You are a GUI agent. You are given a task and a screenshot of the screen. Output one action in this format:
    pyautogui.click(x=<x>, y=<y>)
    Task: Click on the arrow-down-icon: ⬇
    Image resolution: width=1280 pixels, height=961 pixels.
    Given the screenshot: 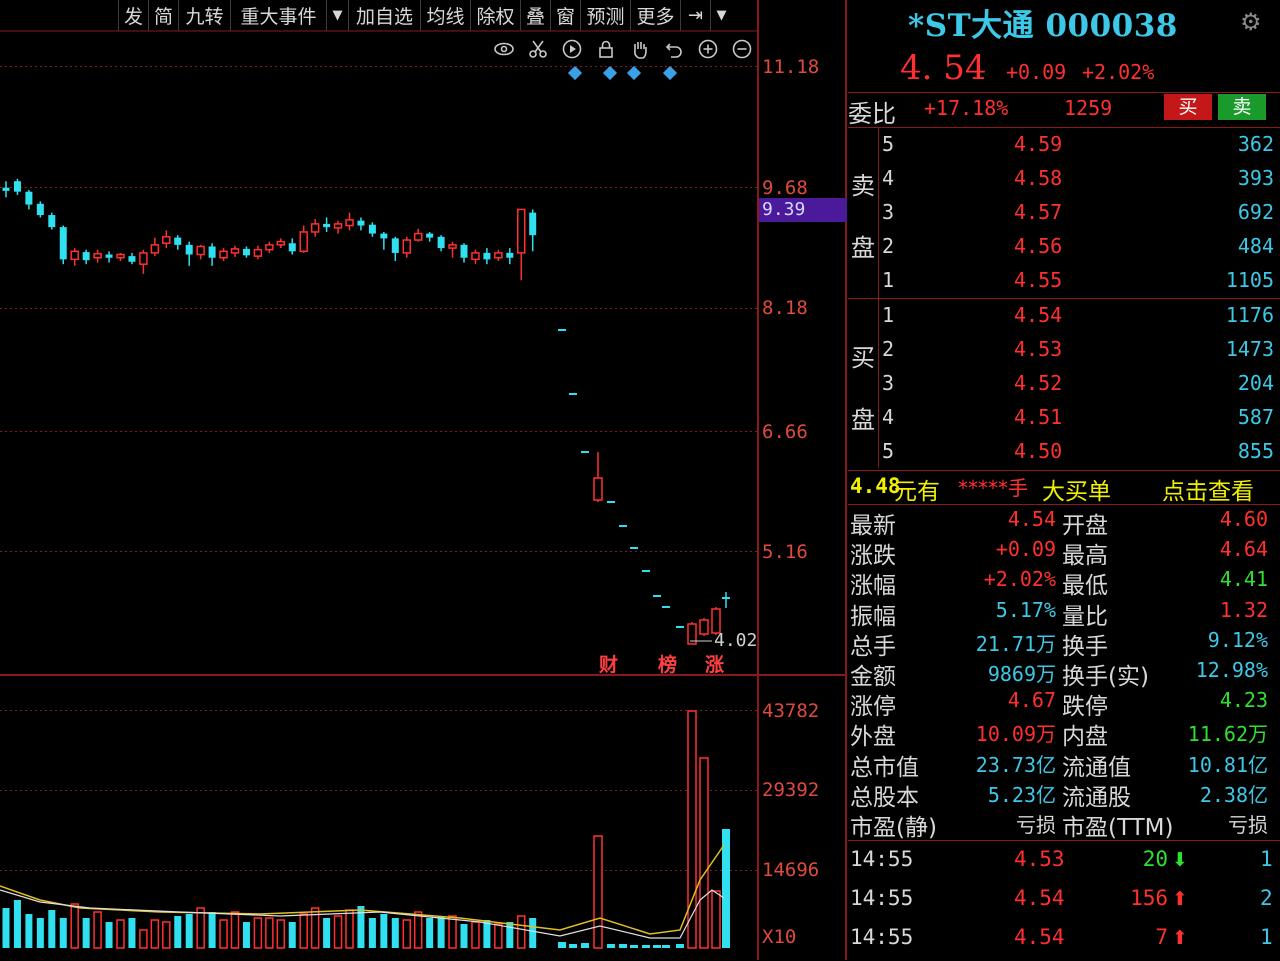 What is the action you would take?
    pyautogui.click(x=1180, y=860)
    